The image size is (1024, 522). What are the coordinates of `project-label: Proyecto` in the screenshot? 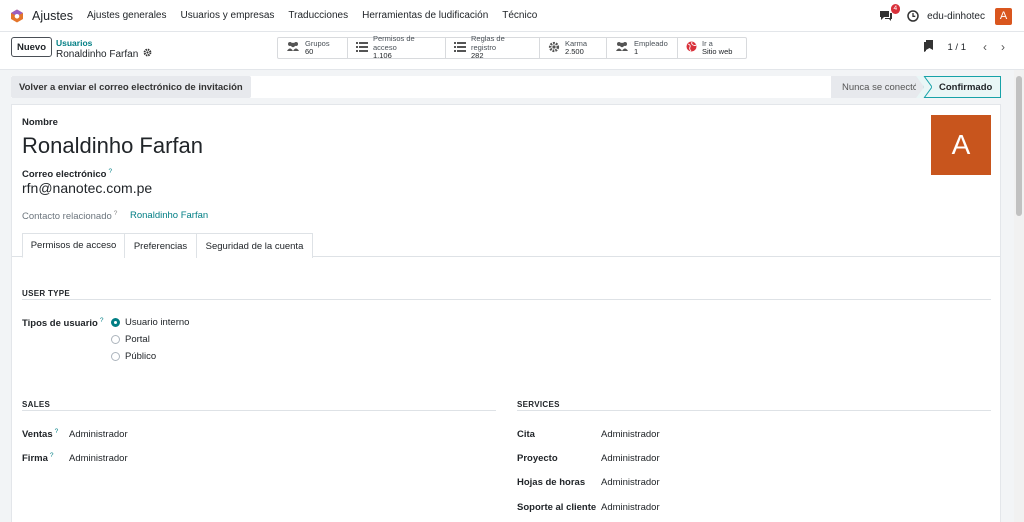 It's located at (537, 458).